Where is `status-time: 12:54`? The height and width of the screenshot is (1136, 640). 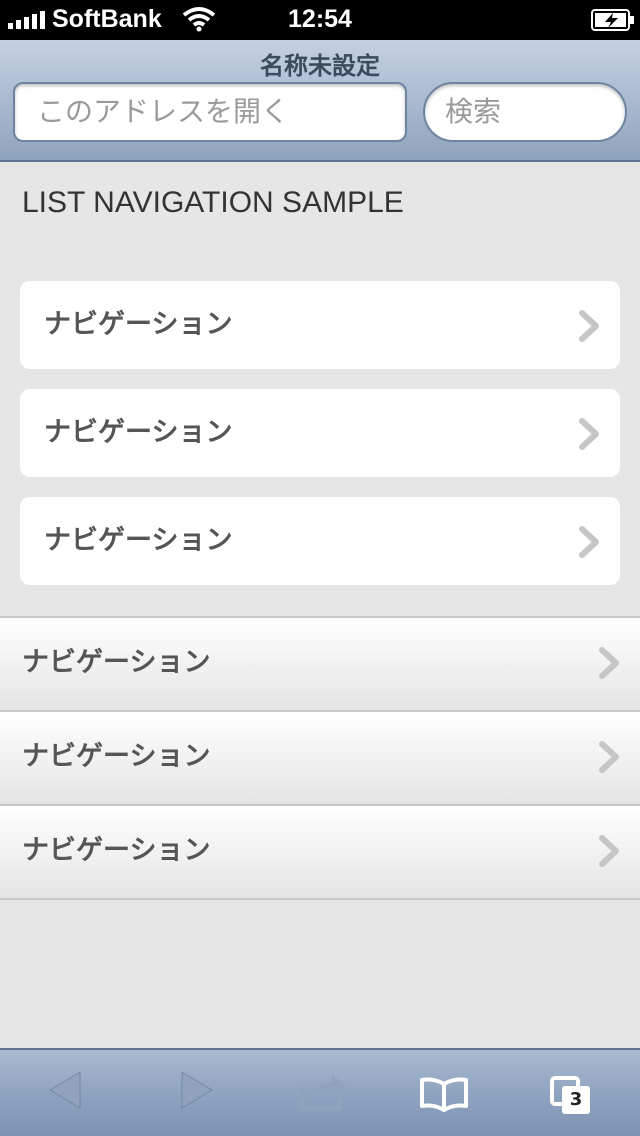 status-time: 12:54 is located at coordinates (320, 19).